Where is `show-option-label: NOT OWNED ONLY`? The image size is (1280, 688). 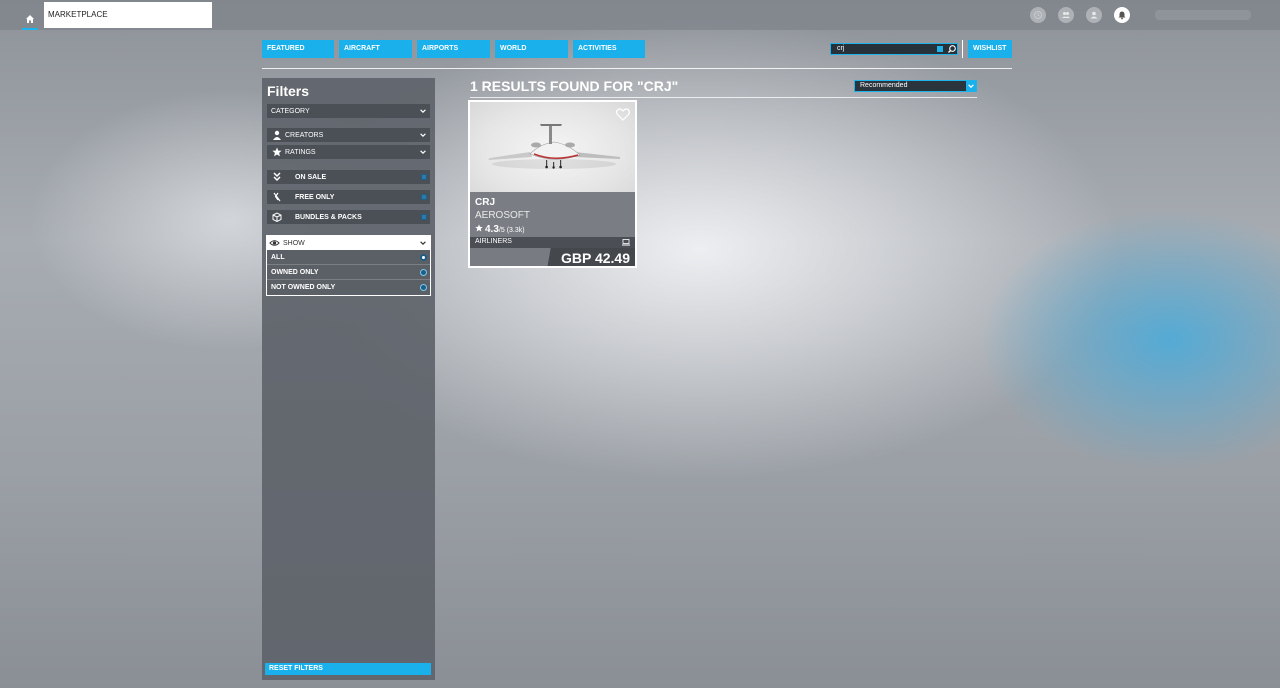 show-option-label: NOT OWNED ONLY is located at coordinates (303, 287).